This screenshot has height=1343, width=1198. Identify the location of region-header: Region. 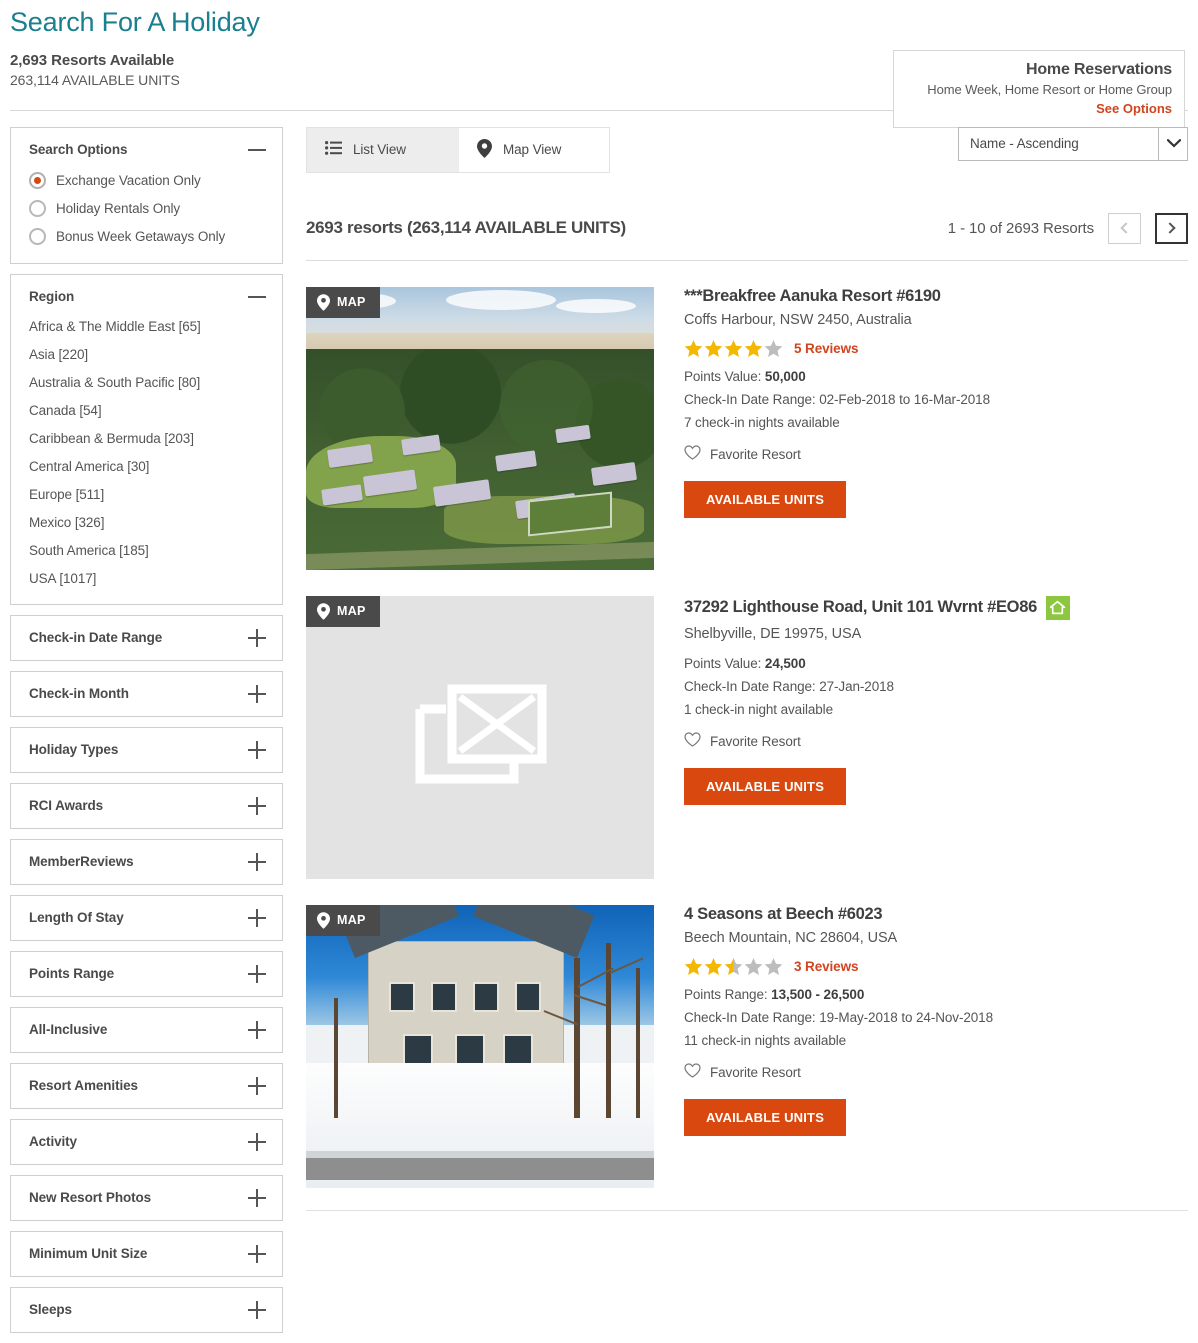
(146, 297).